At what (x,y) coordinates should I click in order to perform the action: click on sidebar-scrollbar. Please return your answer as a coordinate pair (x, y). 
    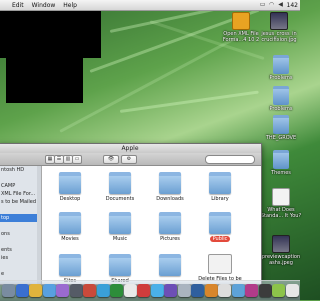
    Looking at the image, I should click on (39, 225).